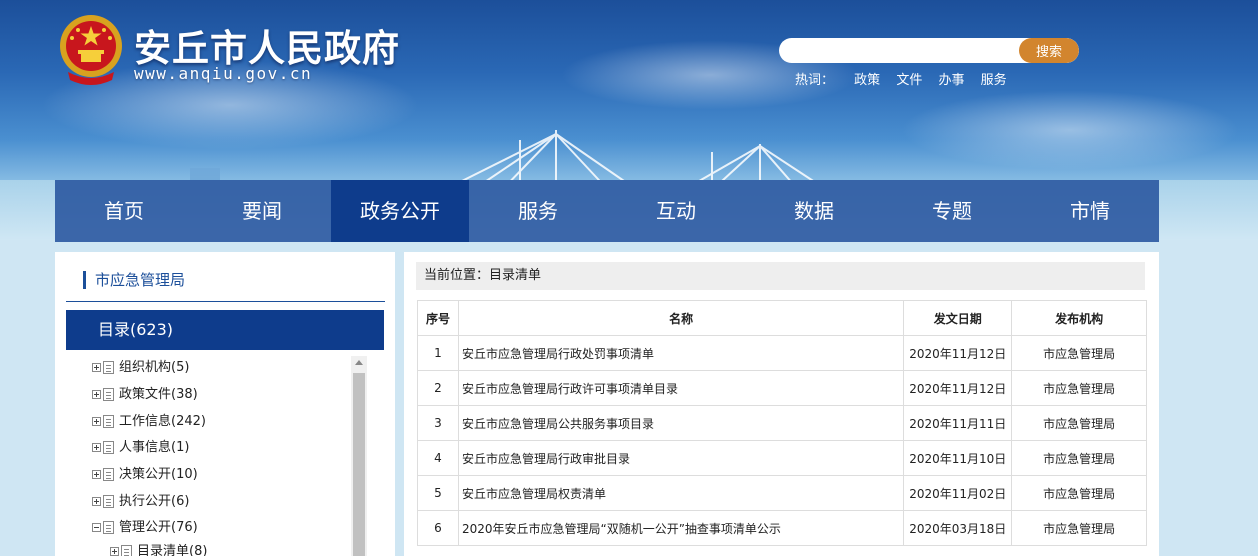 This screenshot has width=1258, height=556. I want to click on row-number: 4, so click(438, 458).